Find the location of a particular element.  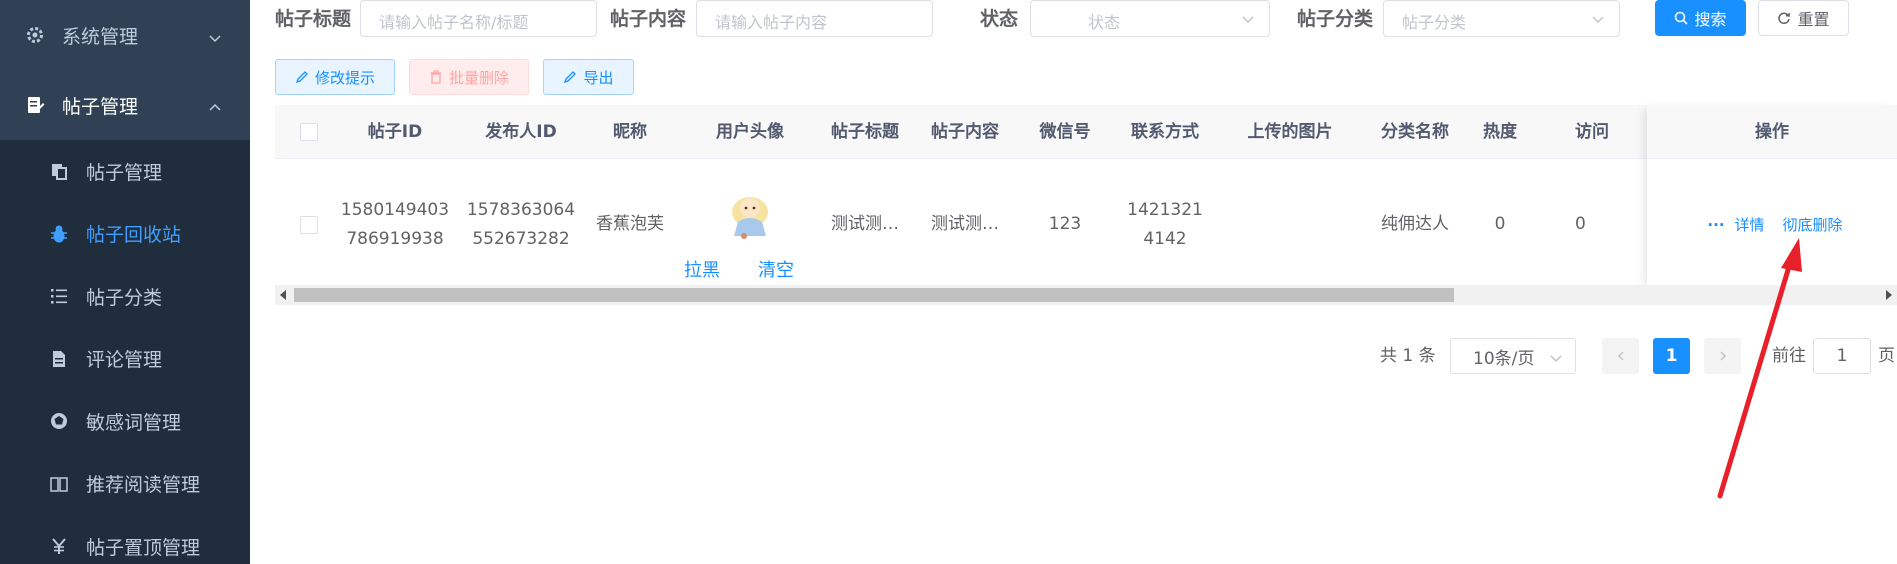

export-button: 导出 is located at coordinates (588, 77).